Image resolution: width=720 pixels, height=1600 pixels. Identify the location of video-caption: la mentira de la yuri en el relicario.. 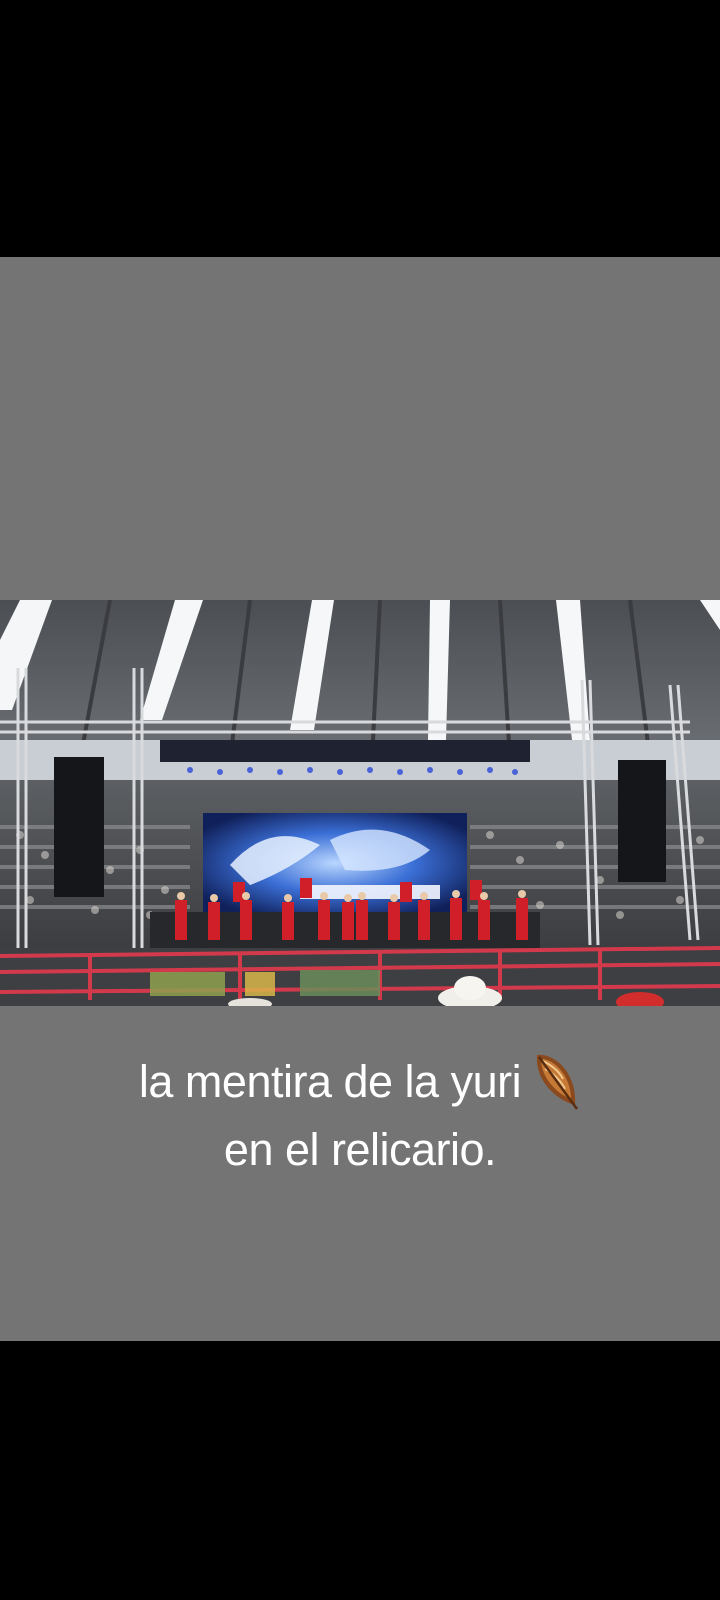
(360, 1116).